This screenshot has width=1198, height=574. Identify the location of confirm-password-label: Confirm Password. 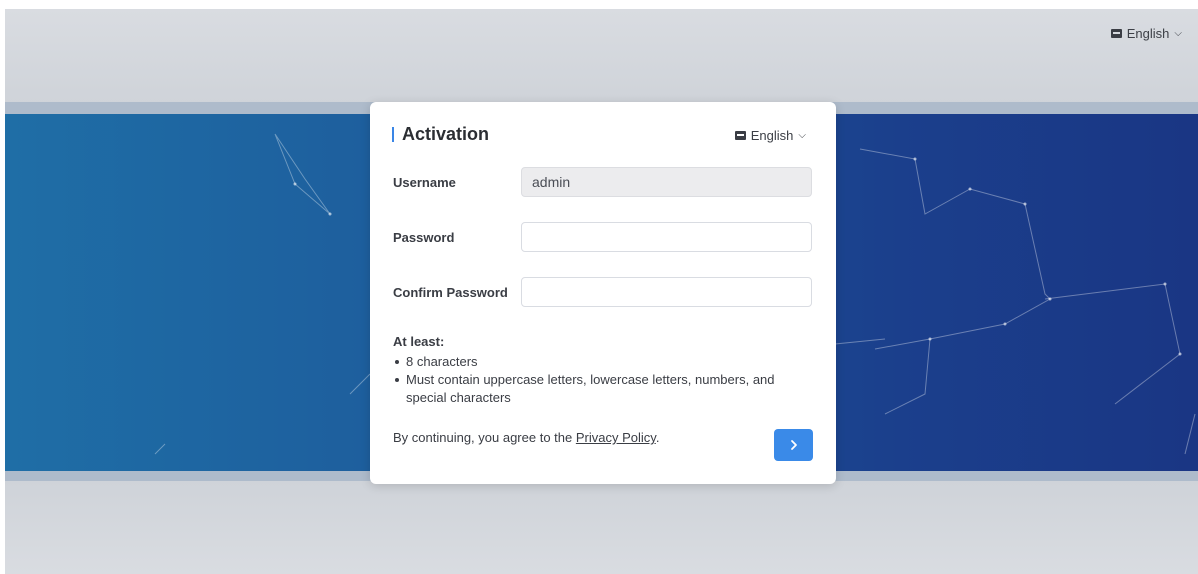
(450, 292).